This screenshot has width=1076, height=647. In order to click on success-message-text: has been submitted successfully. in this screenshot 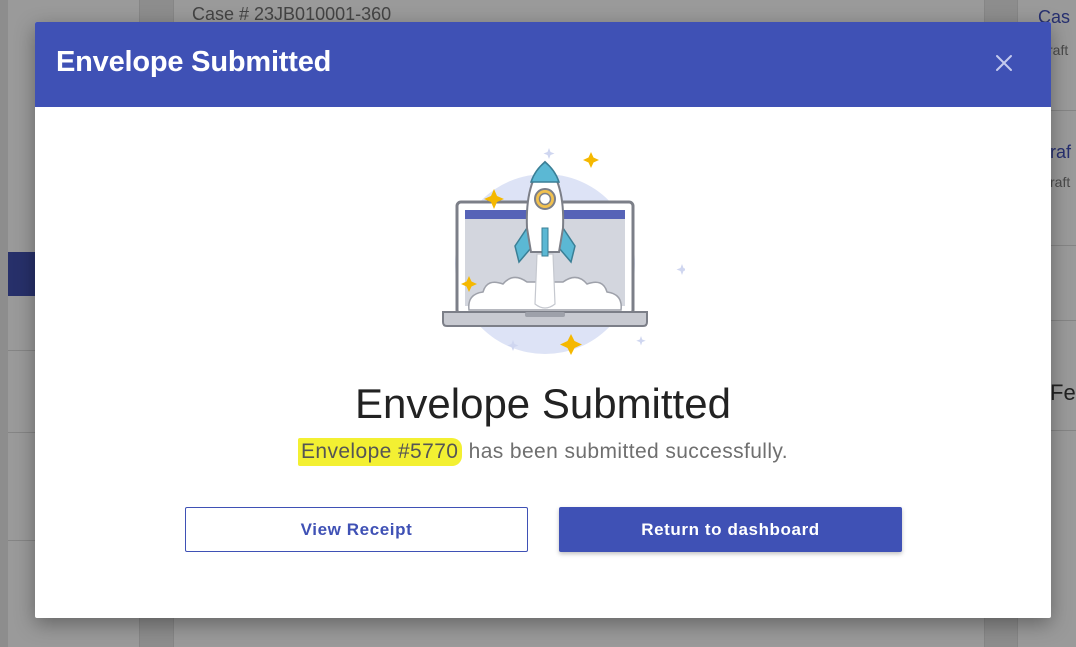, I will do `click(625, 451)`.